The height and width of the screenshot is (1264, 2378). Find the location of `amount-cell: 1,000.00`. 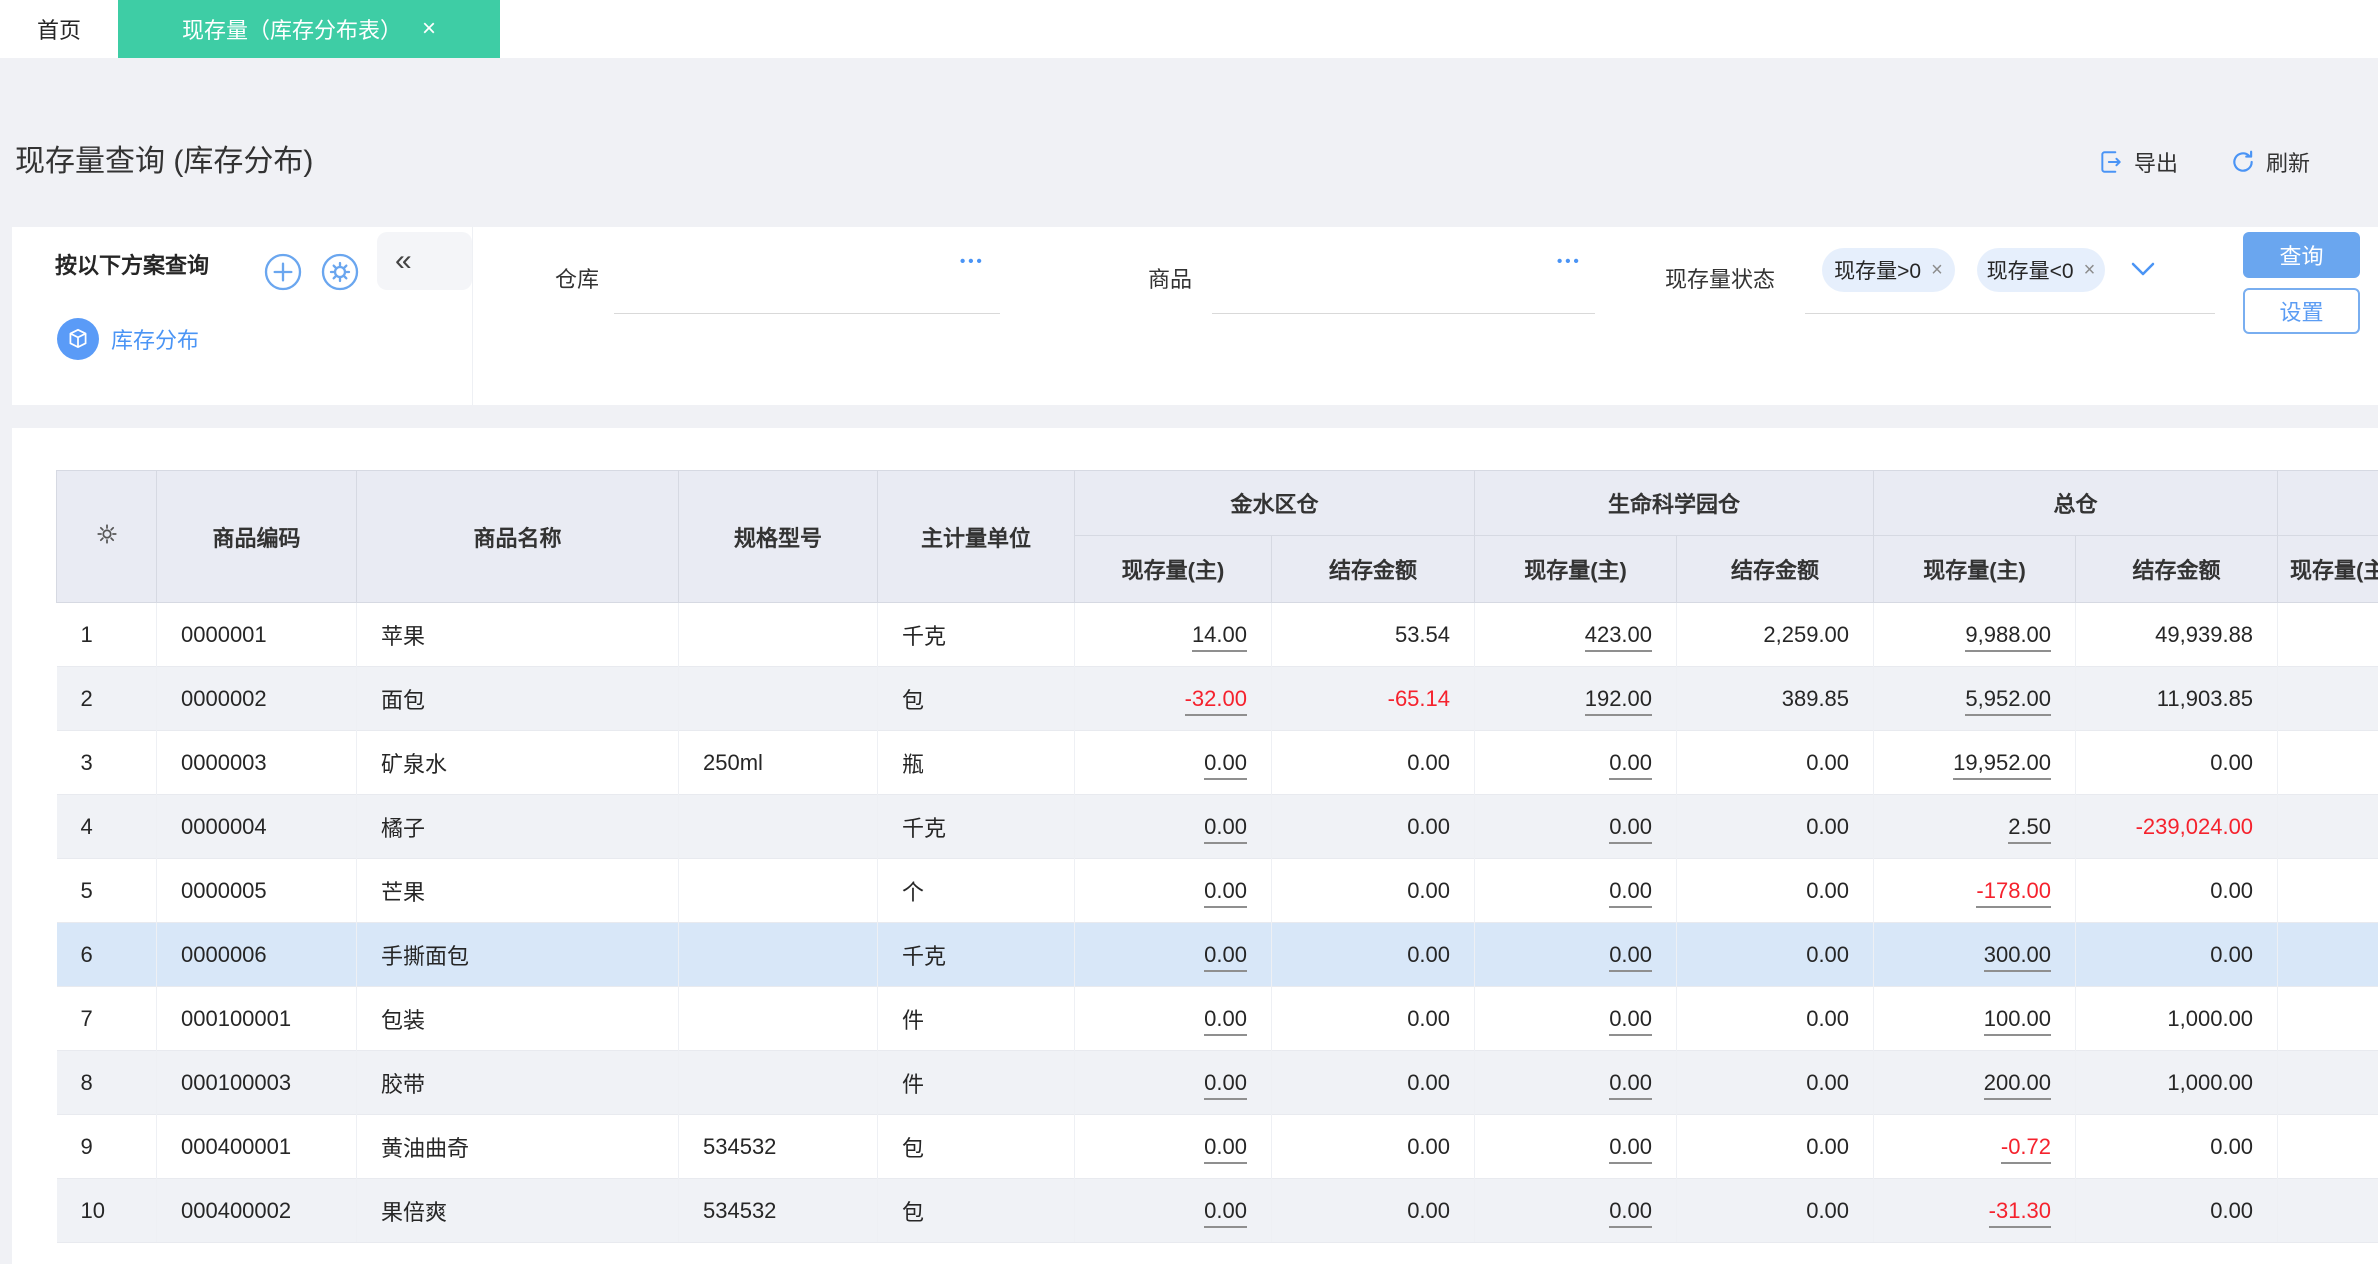

amount-cell: 1,000.00 is located at coordinates (2177, 1018).